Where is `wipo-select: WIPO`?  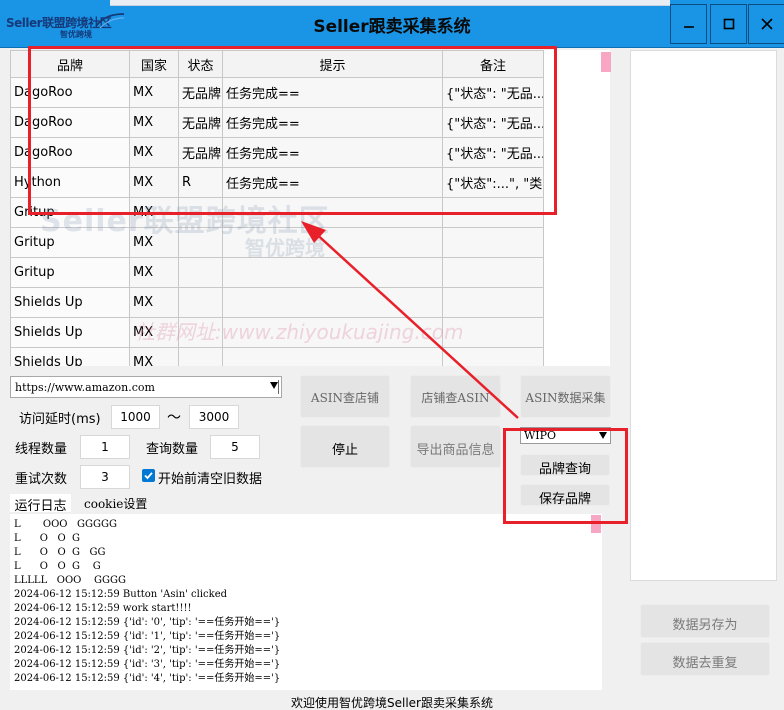
wipo-select: WIPO is located at coordinates (565, 435).